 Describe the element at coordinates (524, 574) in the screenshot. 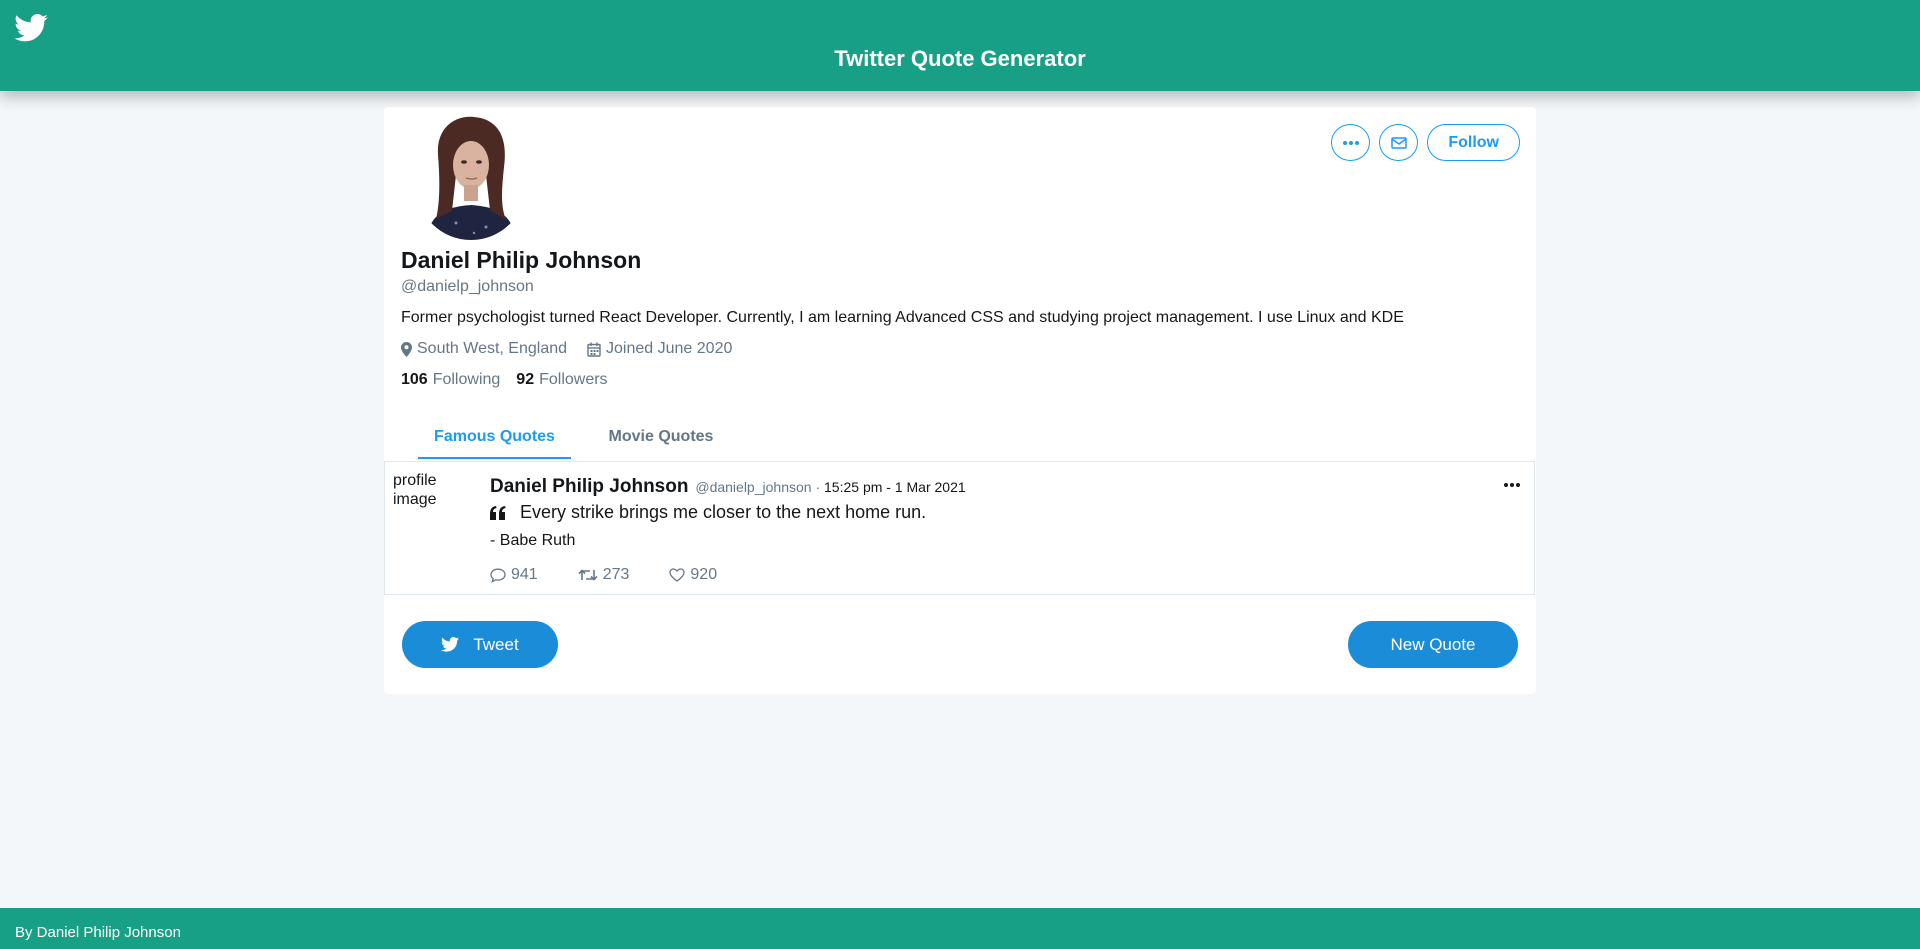

I see `reply-count: 941` at that location.